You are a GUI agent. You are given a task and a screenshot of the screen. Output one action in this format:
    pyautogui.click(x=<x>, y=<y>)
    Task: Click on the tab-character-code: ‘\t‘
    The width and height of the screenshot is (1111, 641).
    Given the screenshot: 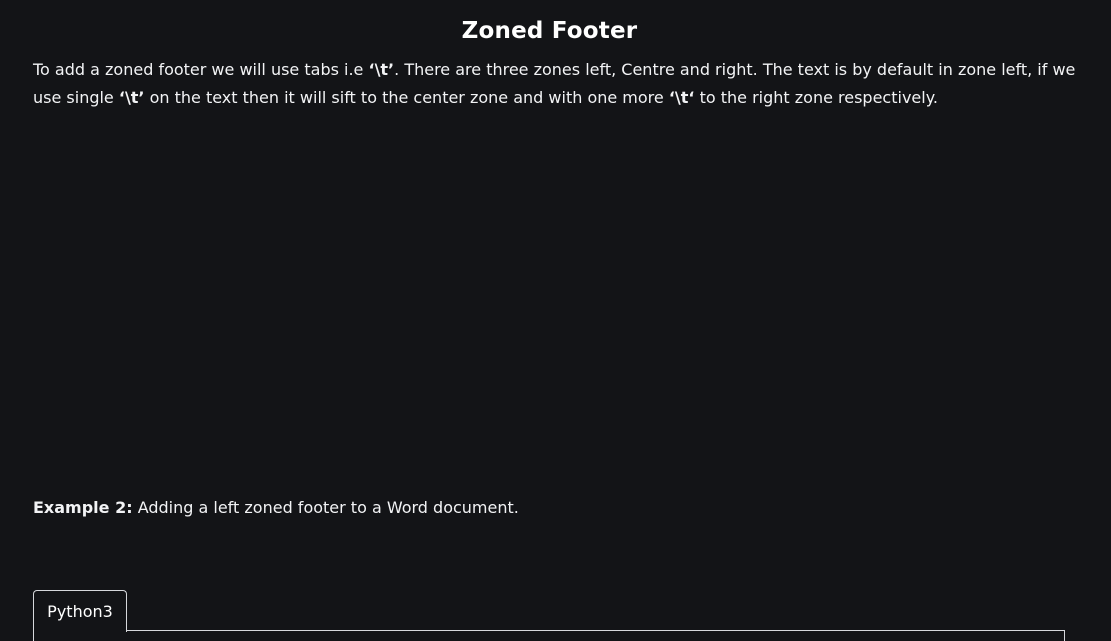 What is the action you would take?
    pyautogui.click(x=681, y=97)
    